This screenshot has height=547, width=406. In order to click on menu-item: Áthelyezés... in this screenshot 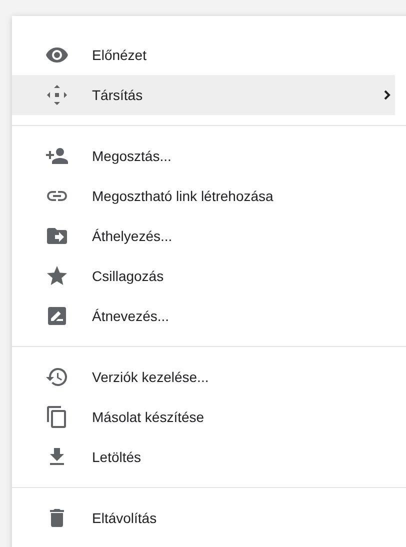, I will do `click(203, 236)`.